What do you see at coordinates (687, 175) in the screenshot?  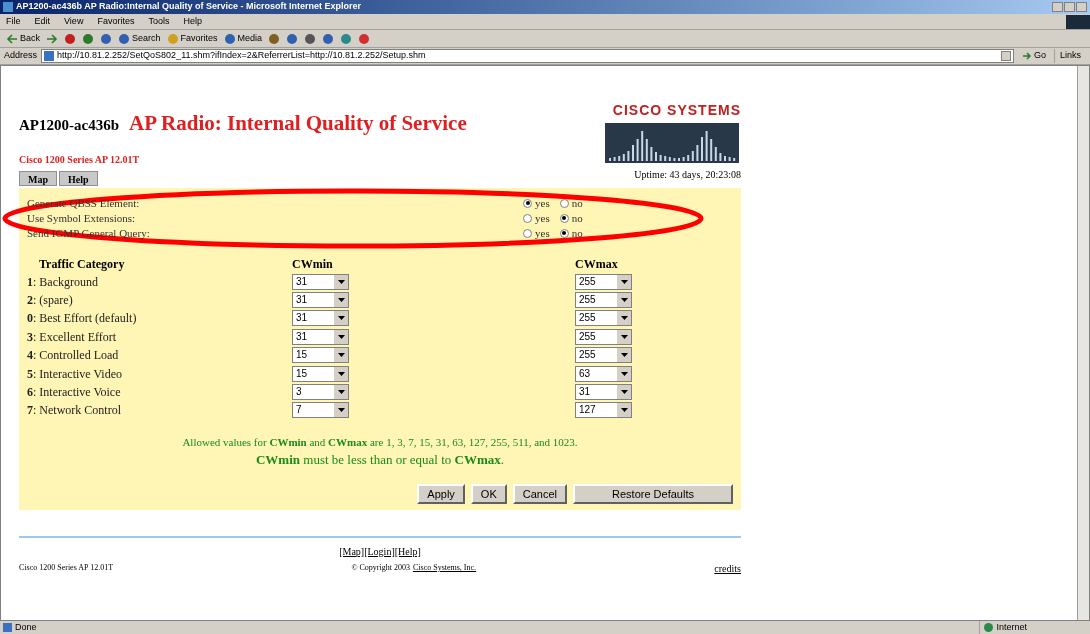 I see `uptime-text: Uptime: 43 days, 20:23:08` at bounding box center [687, 175].